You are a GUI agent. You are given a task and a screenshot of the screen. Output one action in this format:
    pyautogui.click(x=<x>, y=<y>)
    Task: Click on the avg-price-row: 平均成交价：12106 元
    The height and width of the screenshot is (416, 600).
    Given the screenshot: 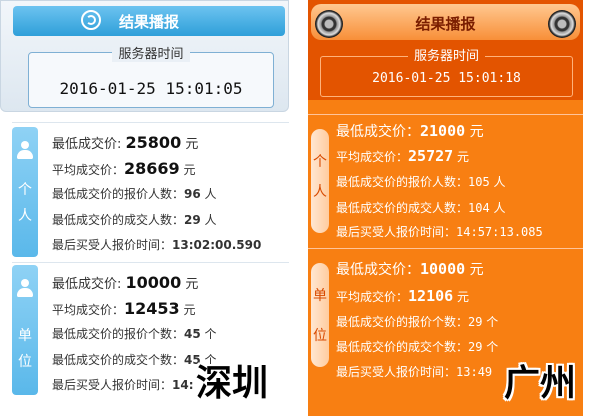 What is the action you would take?
    pyautogui.click(x=403, y=296)
    